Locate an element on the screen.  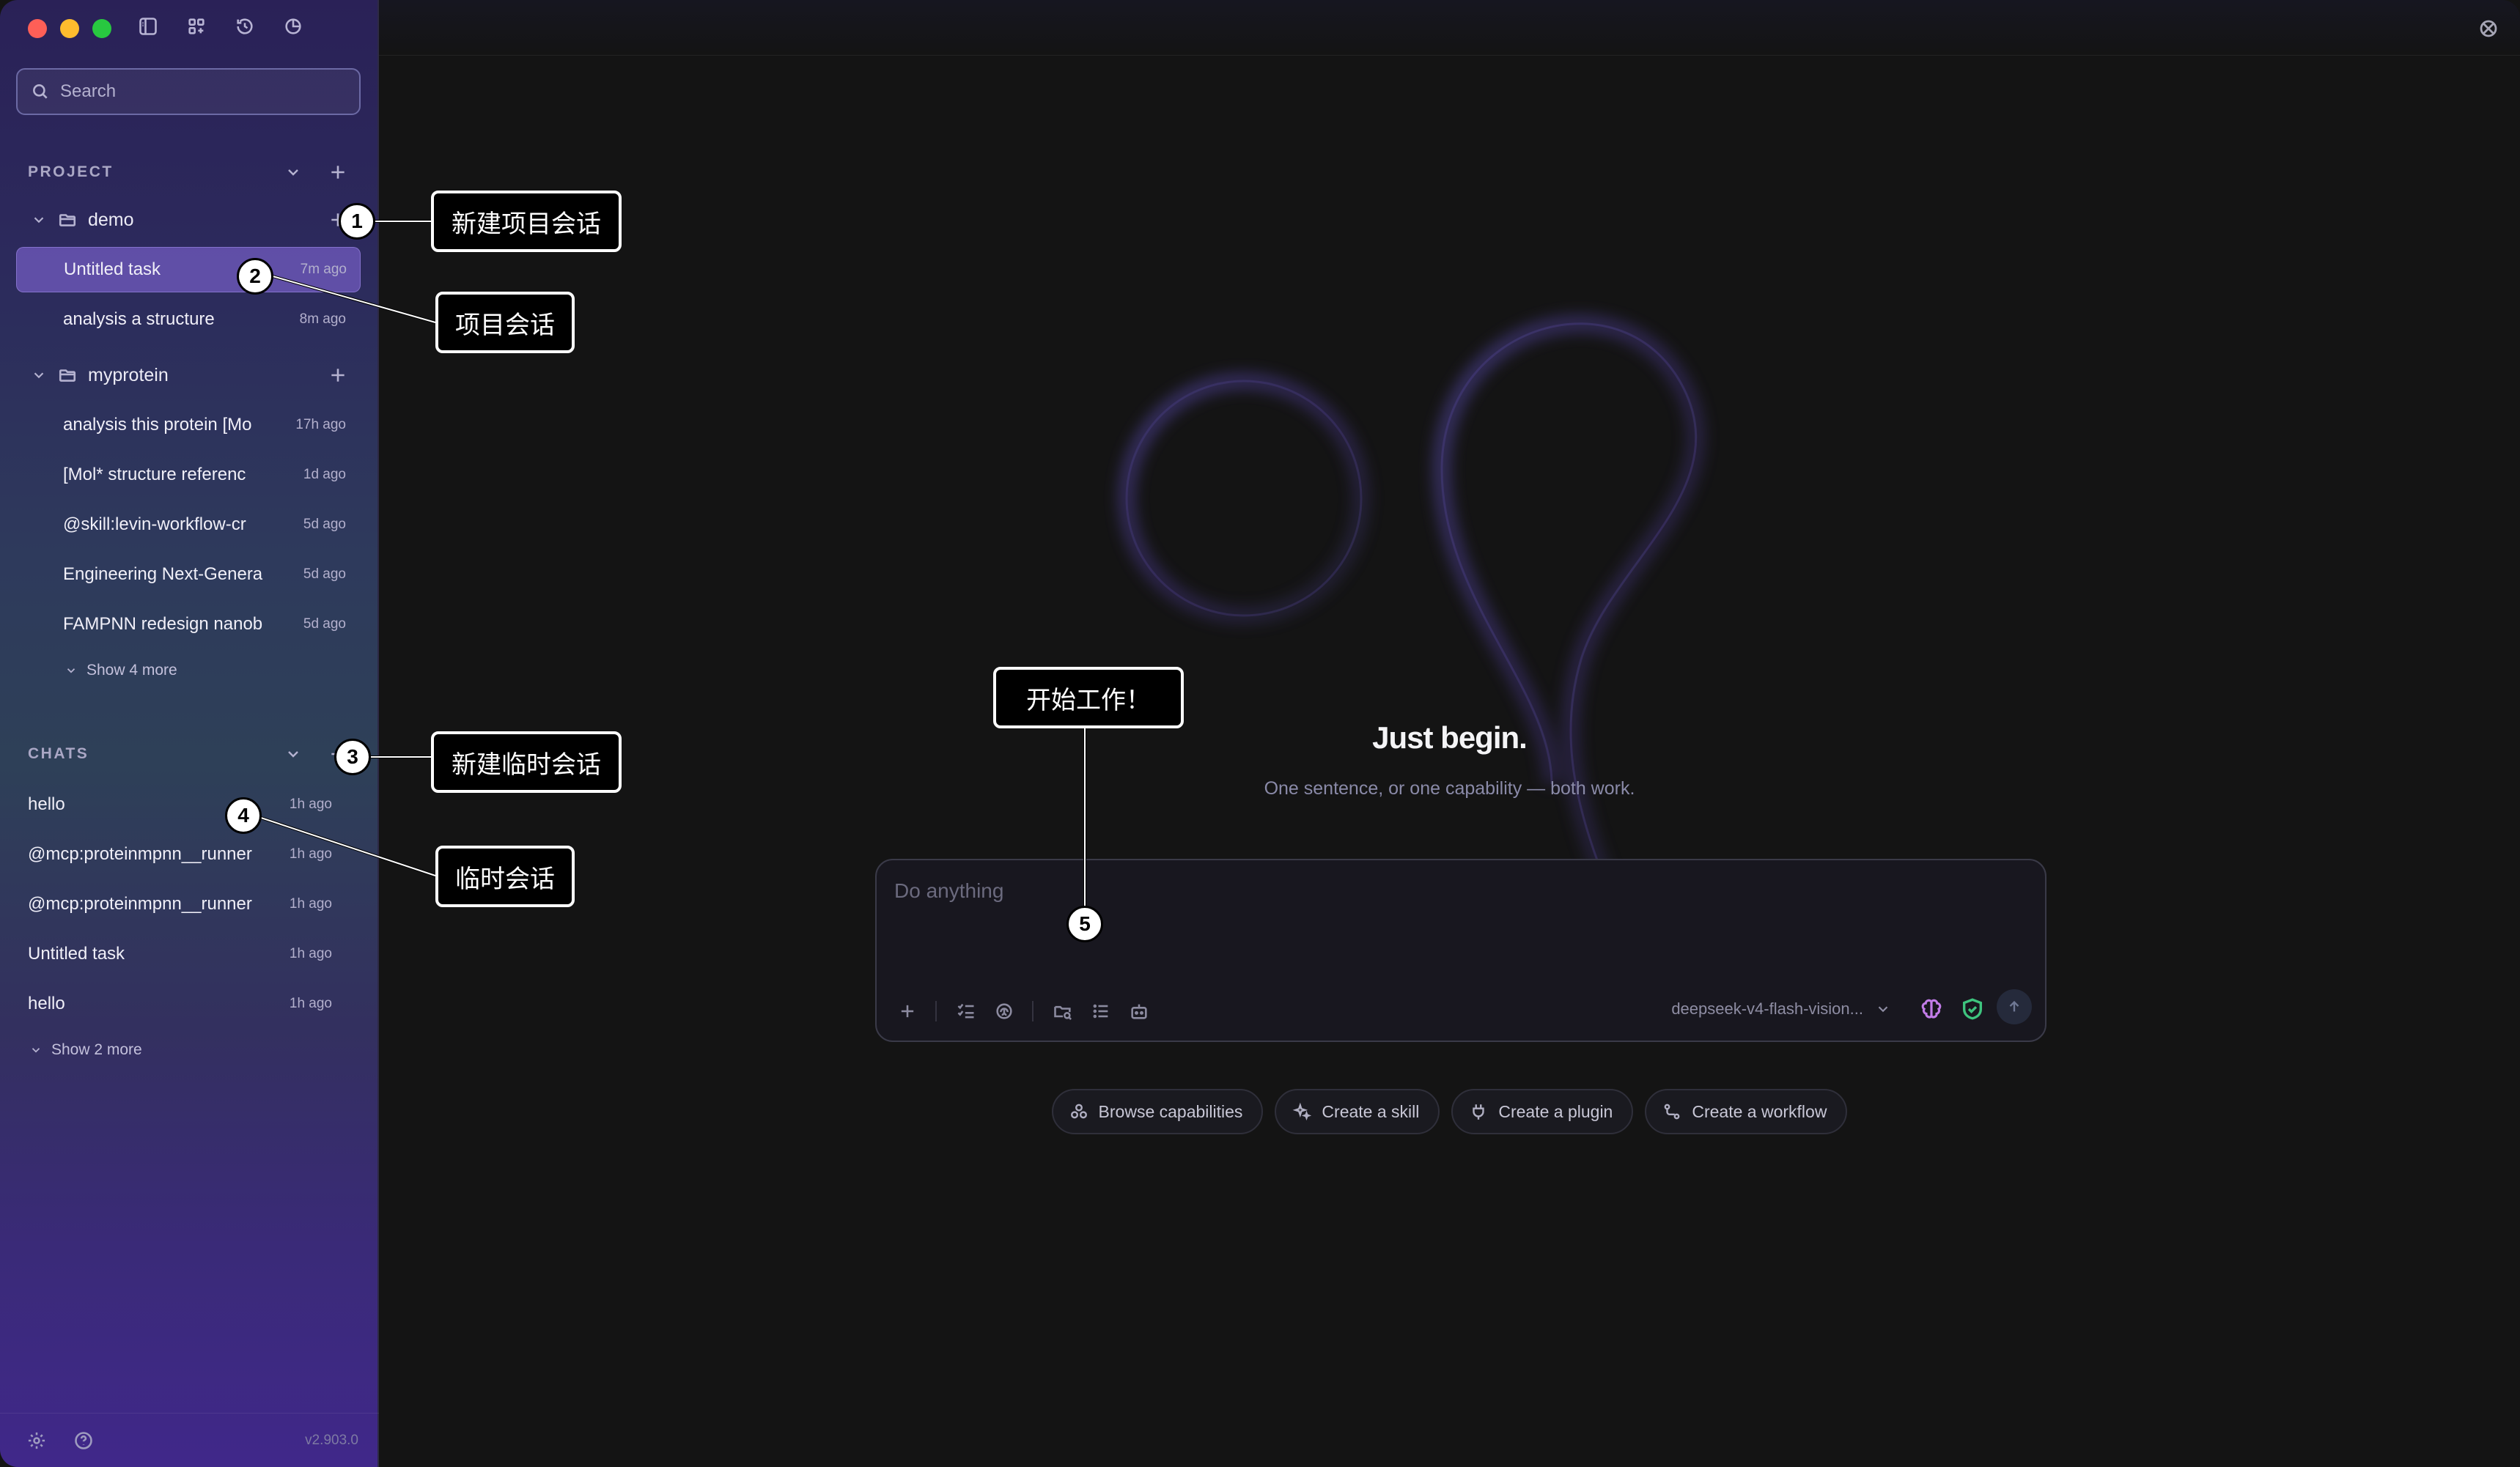
task-title: analysis this protein [Mo is located at coordinates (157, 425).